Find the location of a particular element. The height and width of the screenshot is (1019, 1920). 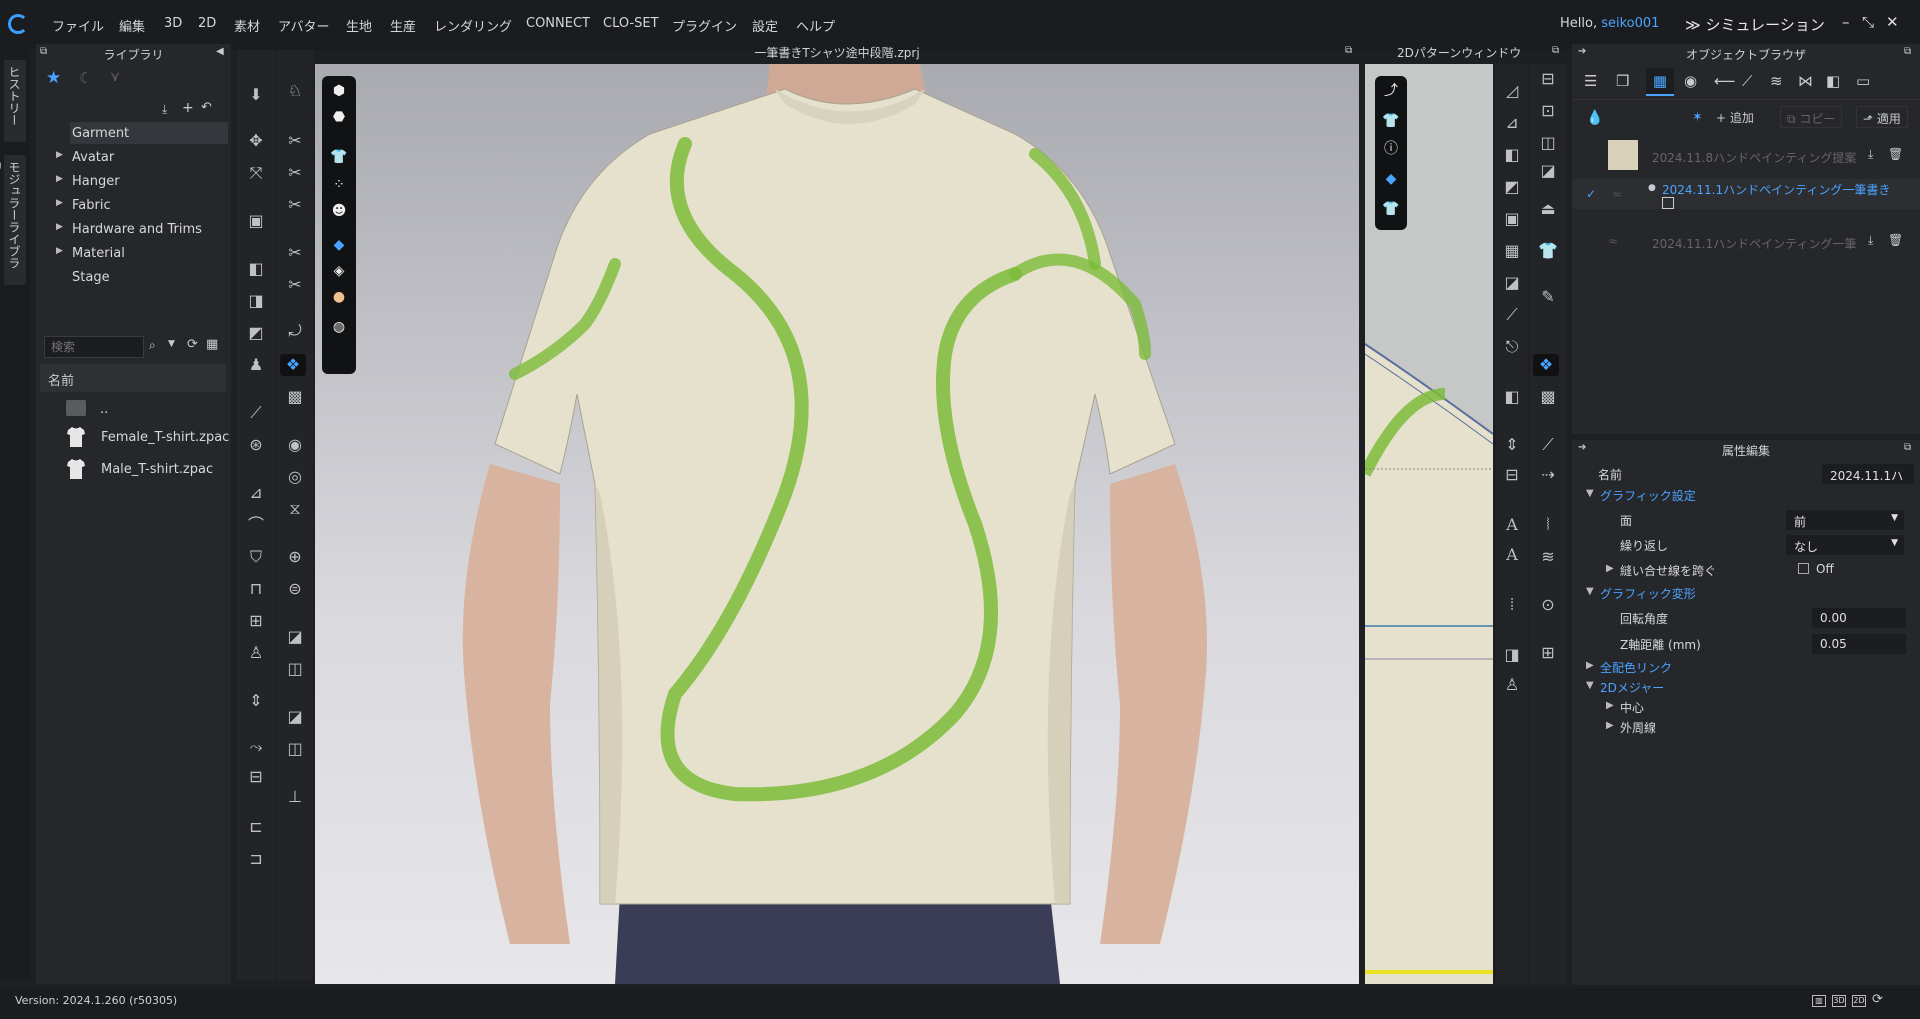

garment-2d-icon: 👕 is located at coordinates (1391, 209).